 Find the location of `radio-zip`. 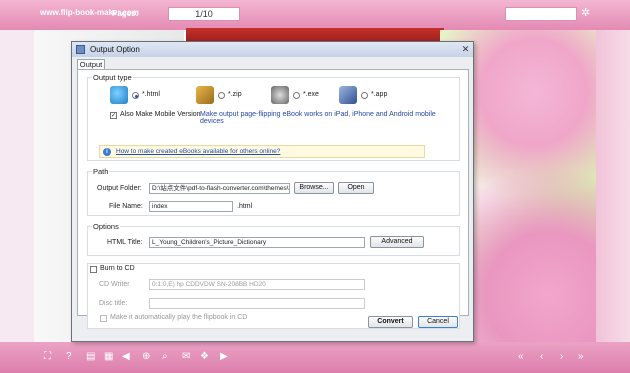

radio-zip is located at coordinates (221, 95).